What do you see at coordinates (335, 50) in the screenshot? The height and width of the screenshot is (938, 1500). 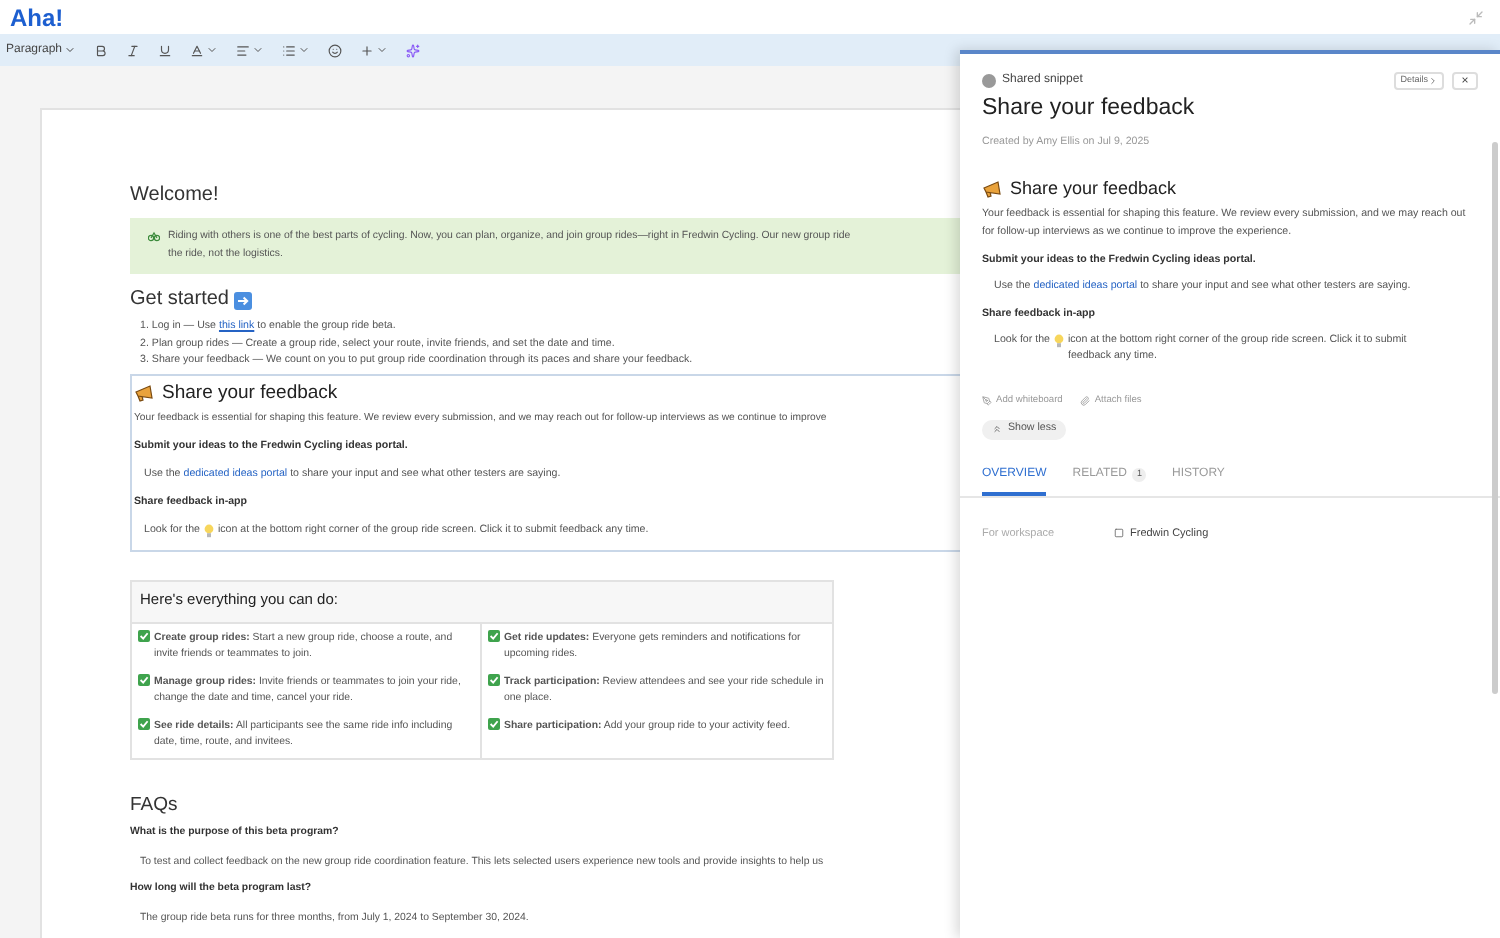 I see `emoji-icon` at bounding box center [335, 50].